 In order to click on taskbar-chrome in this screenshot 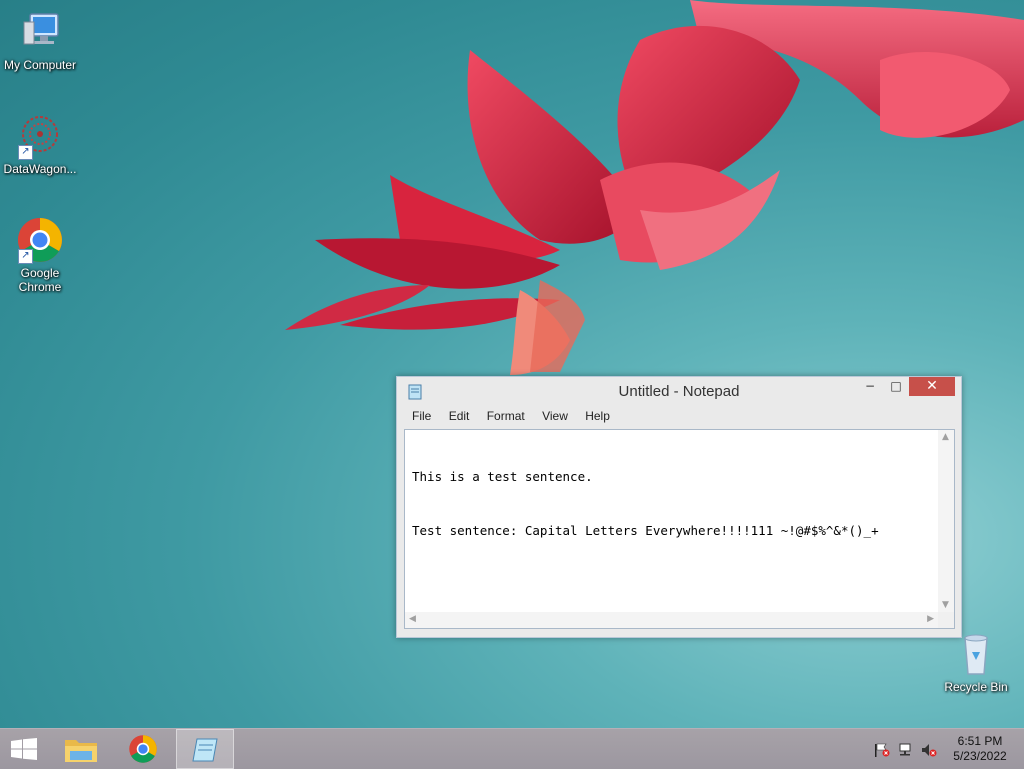, I will do `click(144, 749)`.